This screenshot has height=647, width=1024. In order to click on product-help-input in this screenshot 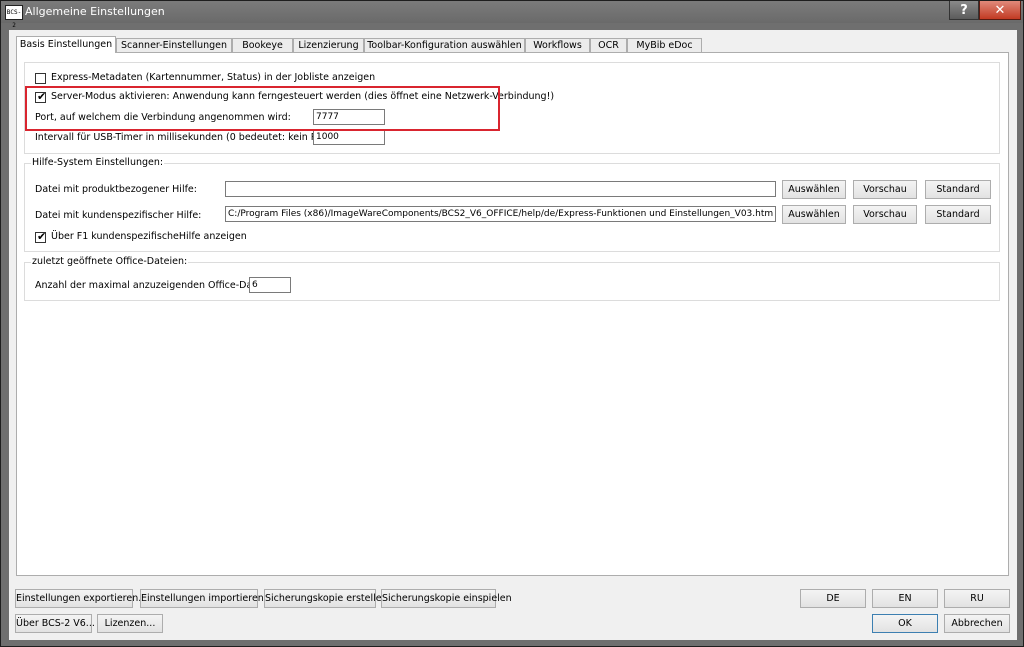, I will do `click(500, 189)`.